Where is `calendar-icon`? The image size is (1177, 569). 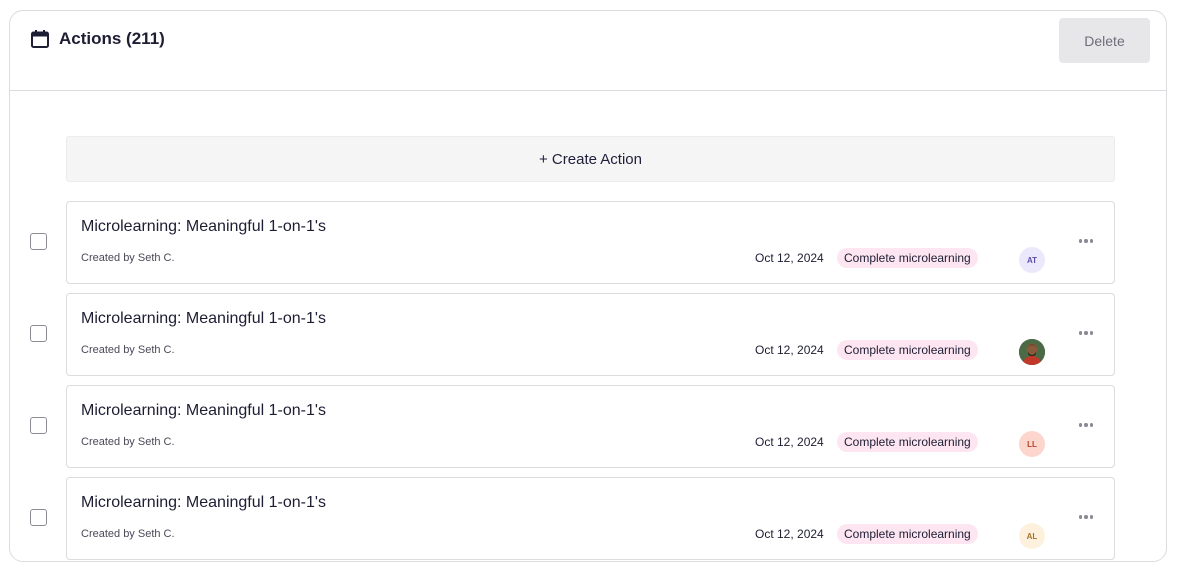 calendar-icon is located at coordinates (40, 39).